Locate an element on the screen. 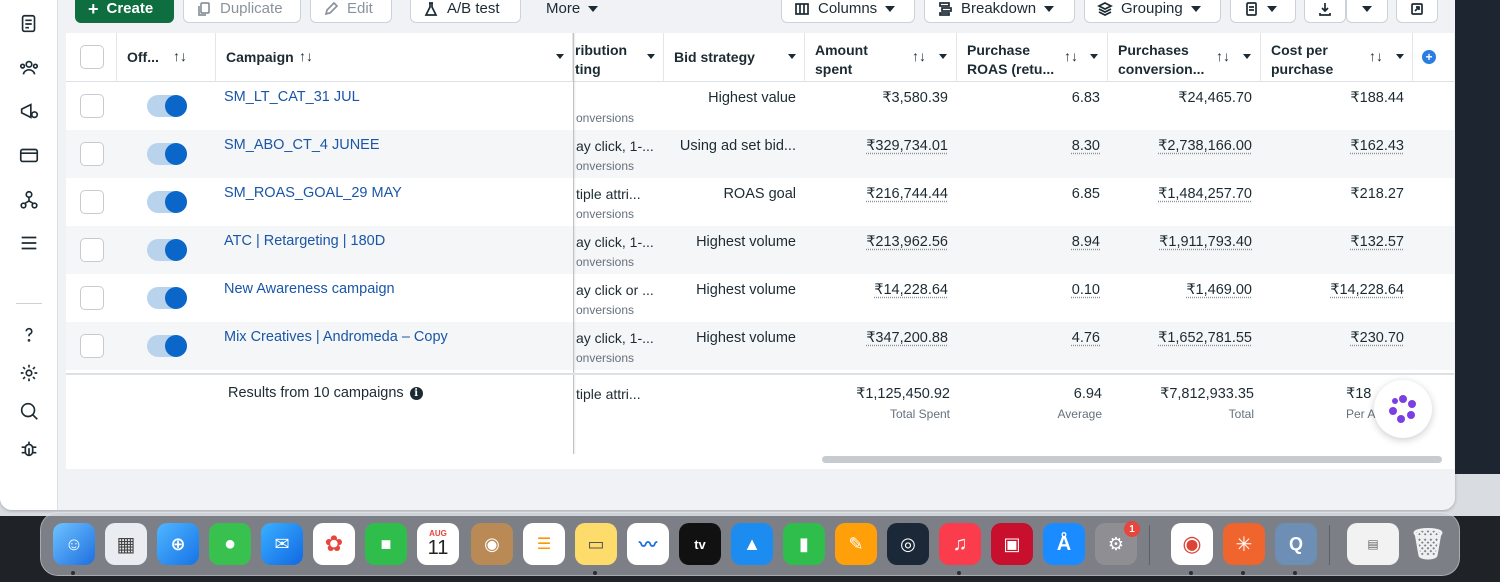  cost-per-purchase: ₹14,228.64 is located at coordinates (1367, 290).